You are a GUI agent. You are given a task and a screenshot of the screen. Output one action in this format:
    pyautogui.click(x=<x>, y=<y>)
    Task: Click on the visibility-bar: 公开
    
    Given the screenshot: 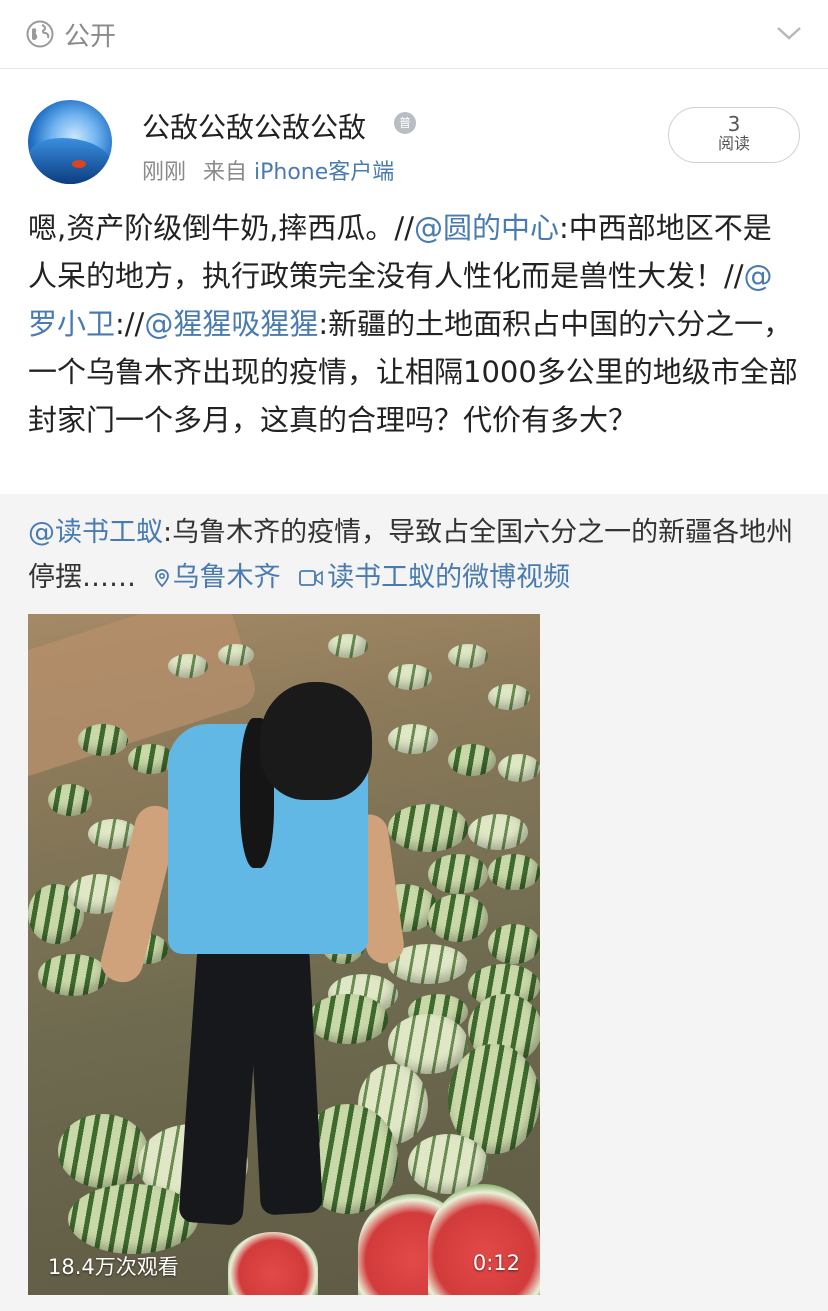 What is the action you would take?
    pyautogui.click(x=414, y=34)
    